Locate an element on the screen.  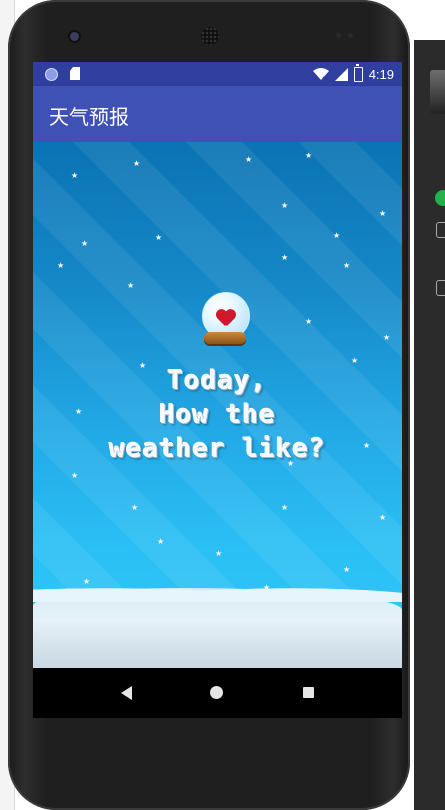
app-bar: 天气预报 is located at coordinates (217, 114).